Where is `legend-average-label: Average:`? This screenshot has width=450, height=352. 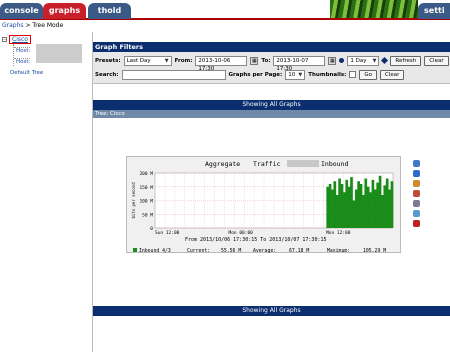
legend-average-label: Average: is located at coordinates (264, 251).